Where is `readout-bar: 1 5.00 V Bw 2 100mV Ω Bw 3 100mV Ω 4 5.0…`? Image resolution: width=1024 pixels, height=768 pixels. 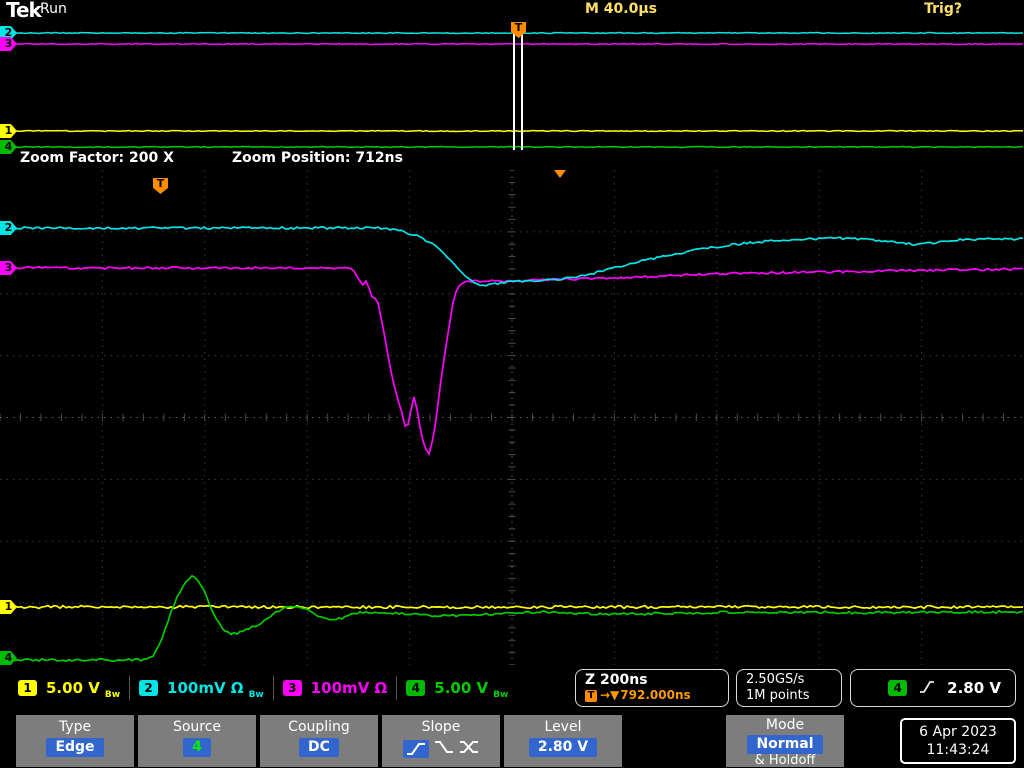
readout-bar: 1 5.00 V Bw 2 100mV Ω Bw 3 100mV Ω 4 5.0… is located at coordinates (512, 689).